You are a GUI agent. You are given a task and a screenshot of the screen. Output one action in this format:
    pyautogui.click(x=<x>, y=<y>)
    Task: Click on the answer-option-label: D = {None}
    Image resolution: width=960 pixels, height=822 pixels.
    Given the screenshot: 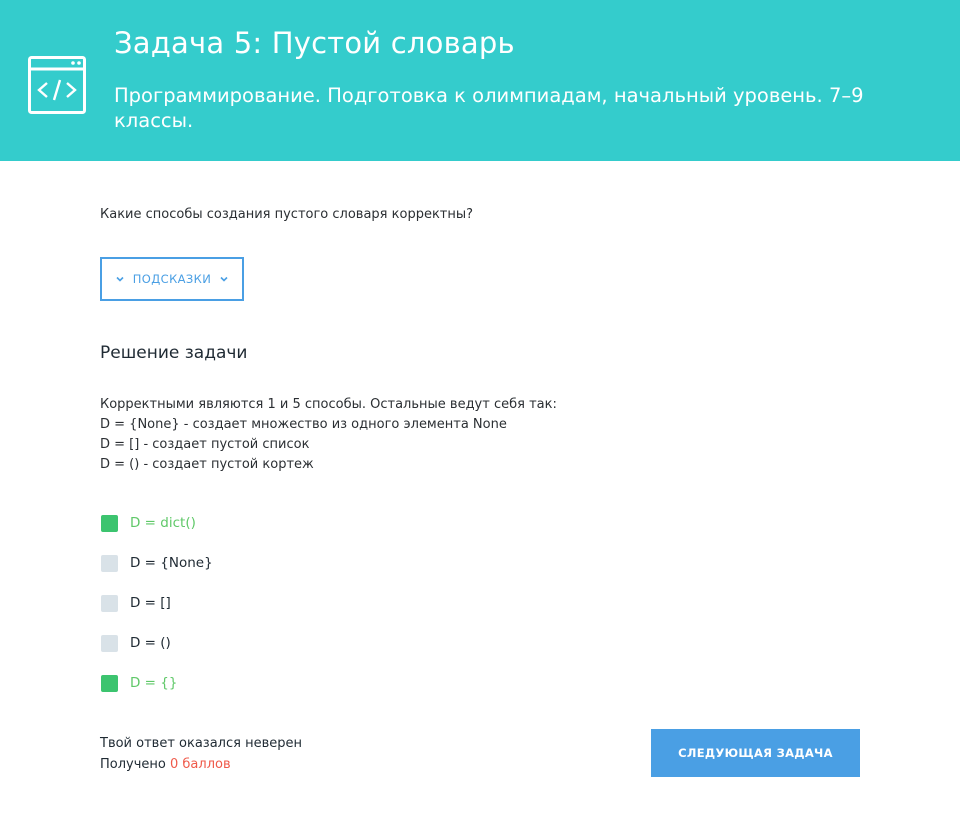 What is the action you would take?
    pyautogui.click(x=171, y=563)
    